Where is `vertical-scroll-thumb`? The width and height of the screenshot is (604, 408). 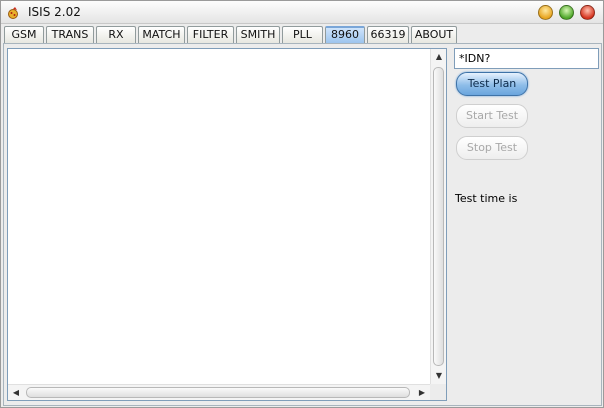 vertical-scroll-thumb is located at coordinates (438, 216).